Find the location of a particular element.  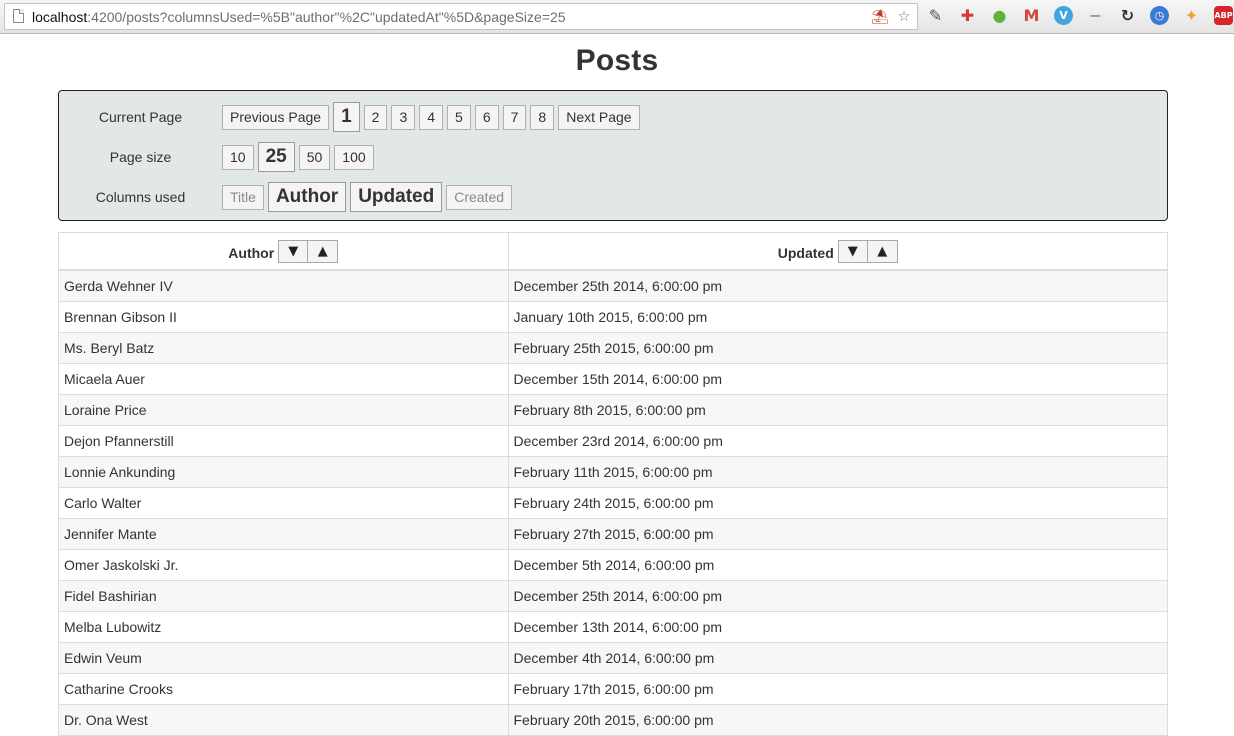

author-cell: Carlo Walter is located at coordinates (284, 502).